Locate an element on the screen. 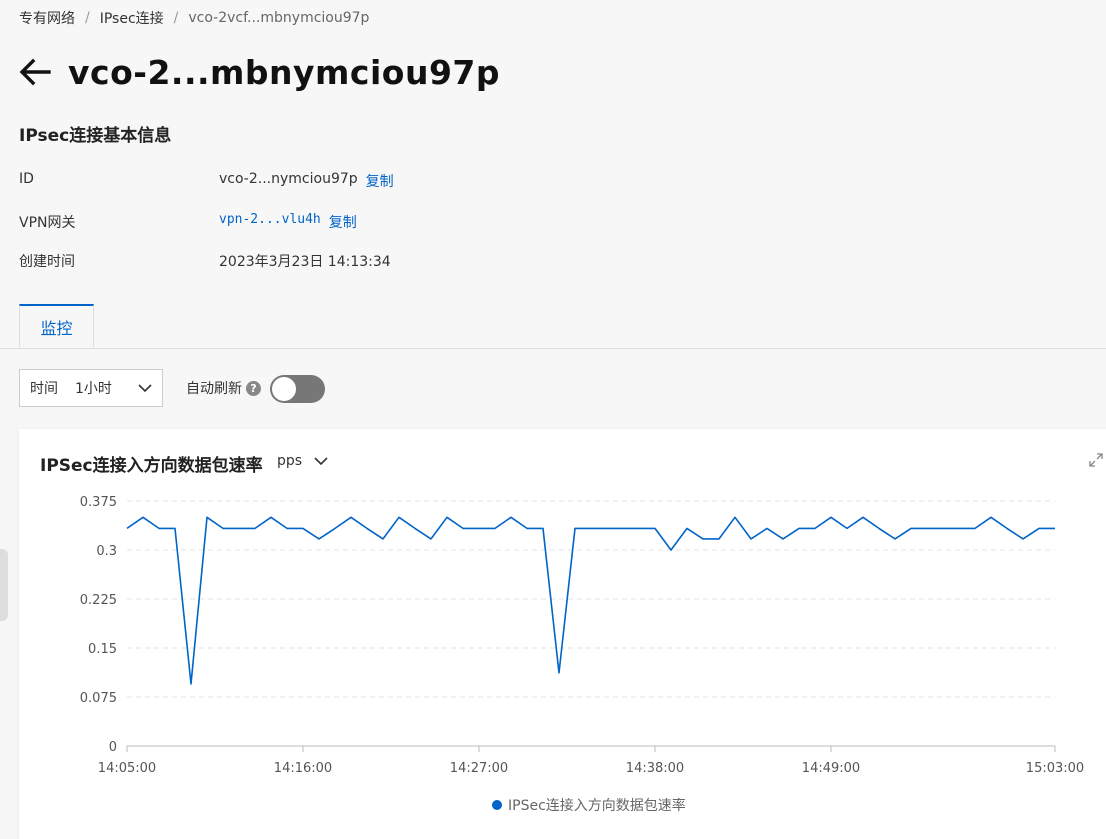  auto-refresh: 自动刷新 ? is located at coordinates (223, 388).